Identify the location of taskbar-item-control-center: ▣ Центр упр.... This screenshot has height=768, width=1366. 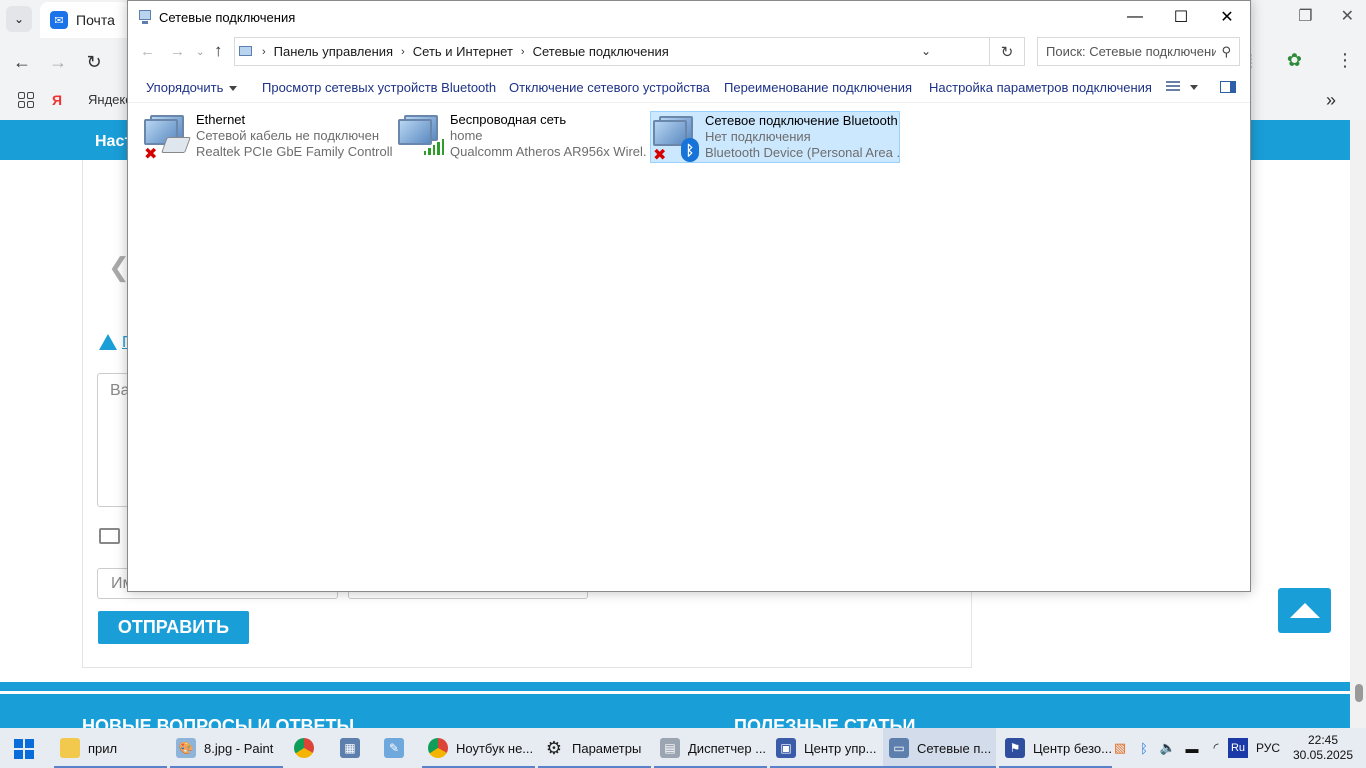
(826, 748).